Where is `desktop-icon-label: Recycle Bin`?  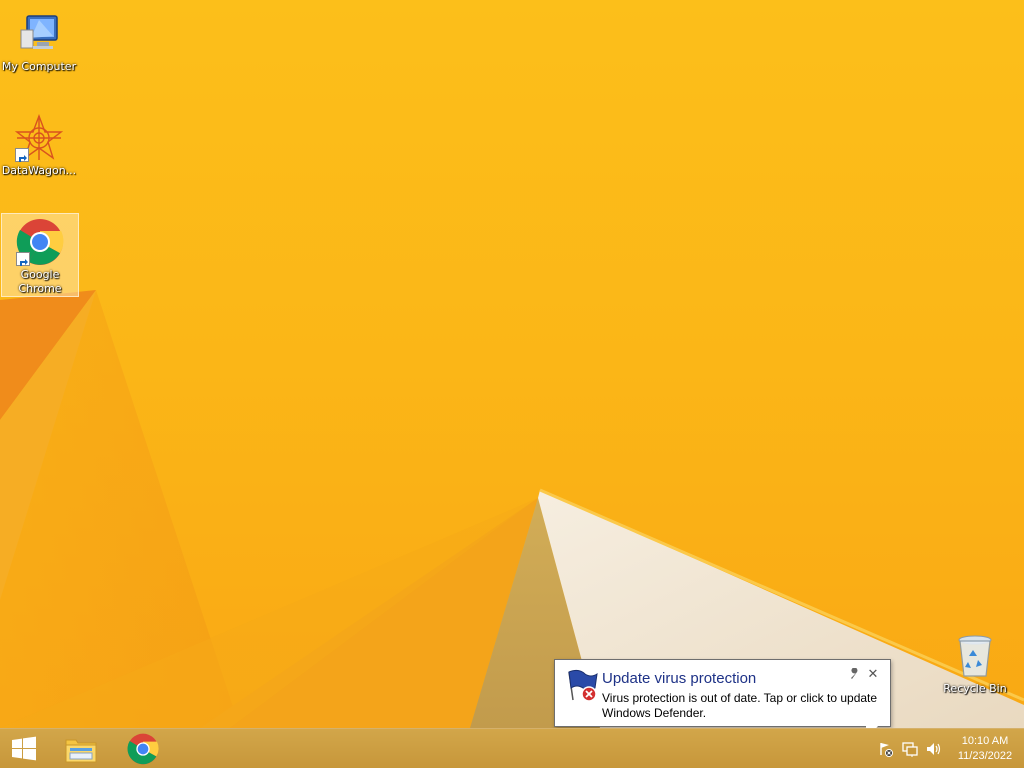 desktop-icon-label: Recycle Bin is located at coordinates (975, 688).